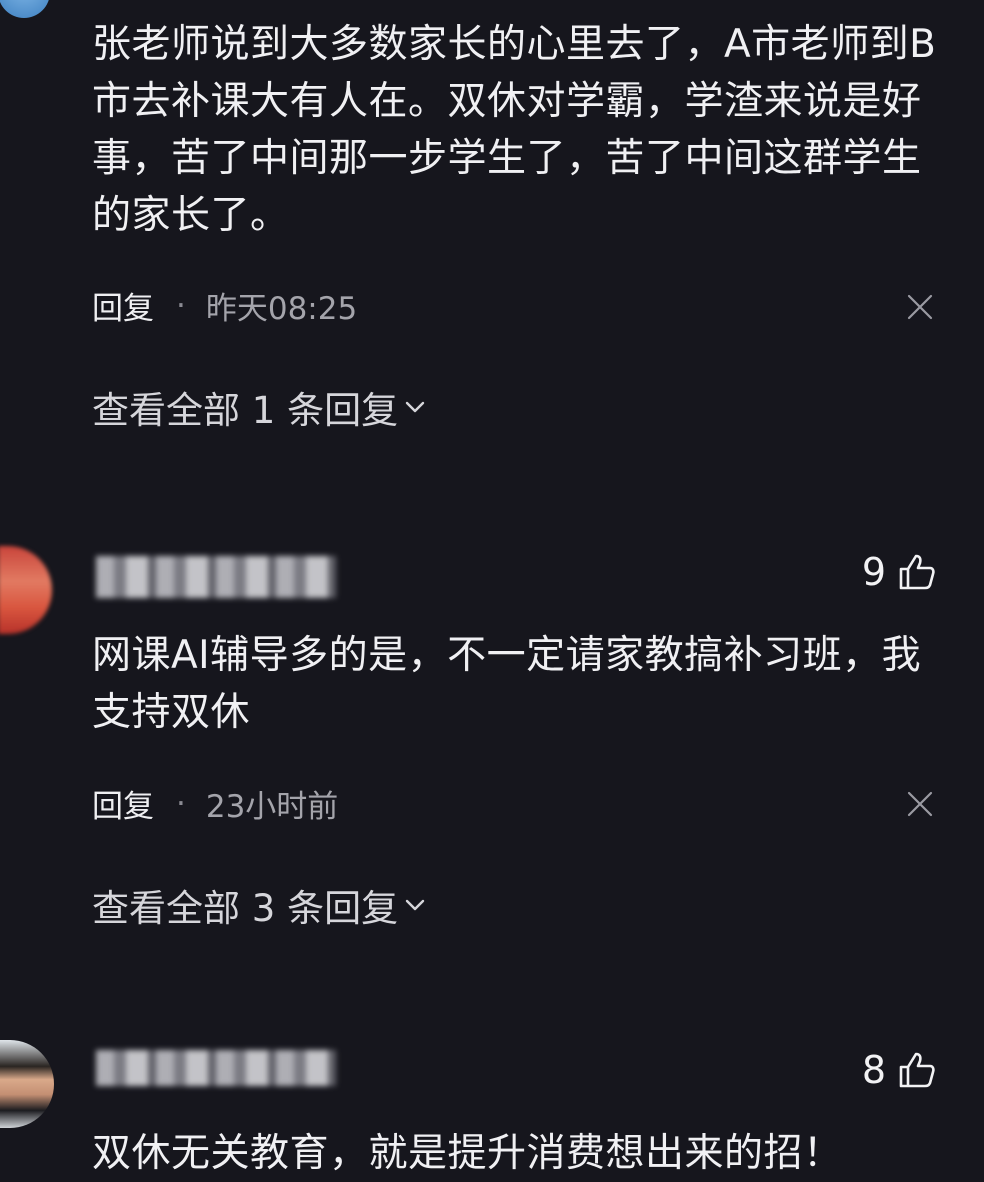  What do you see at coordinates (873, 1070) in the screenshot?
I see `like-count: 8` at bounding box center [873, 1070].